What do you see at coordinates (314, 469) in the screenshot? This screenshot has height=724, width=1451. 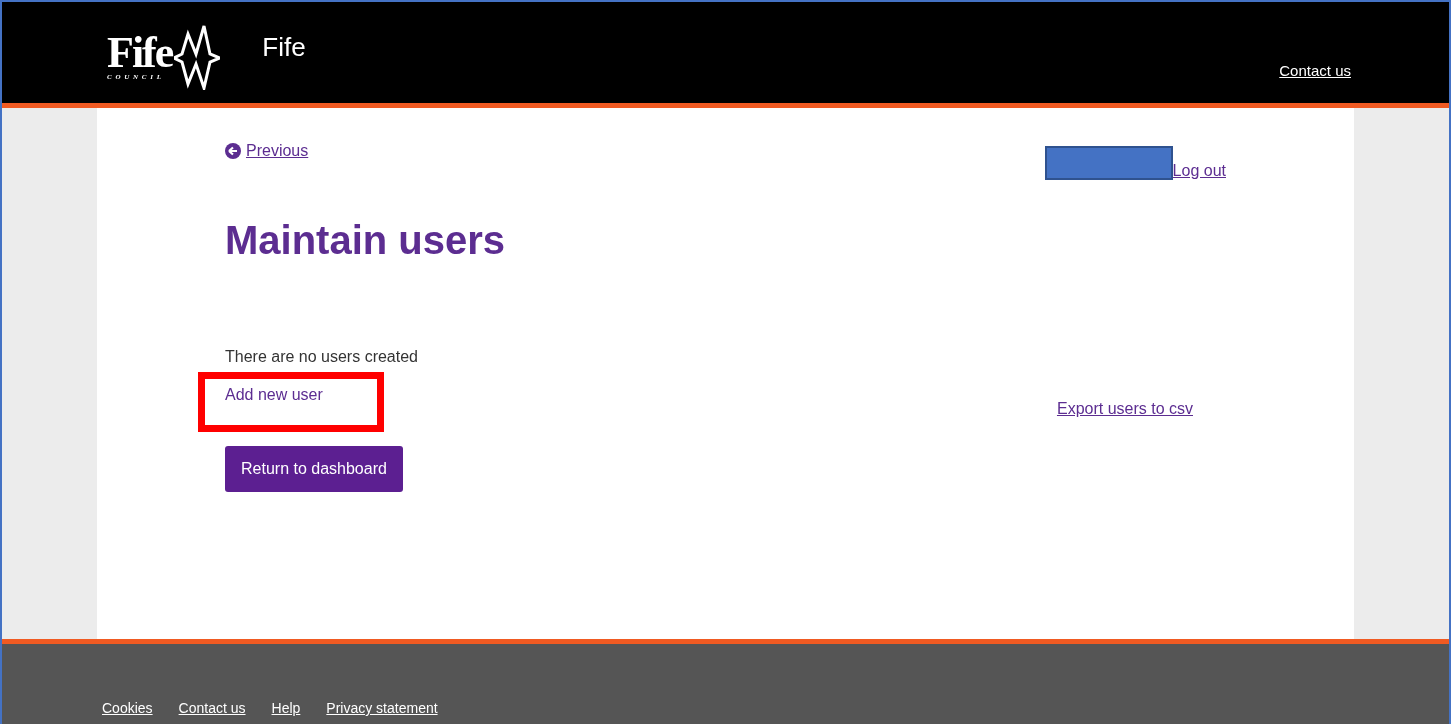 I see `return-button: Return to dashboard` at bounding box center [314, 469].